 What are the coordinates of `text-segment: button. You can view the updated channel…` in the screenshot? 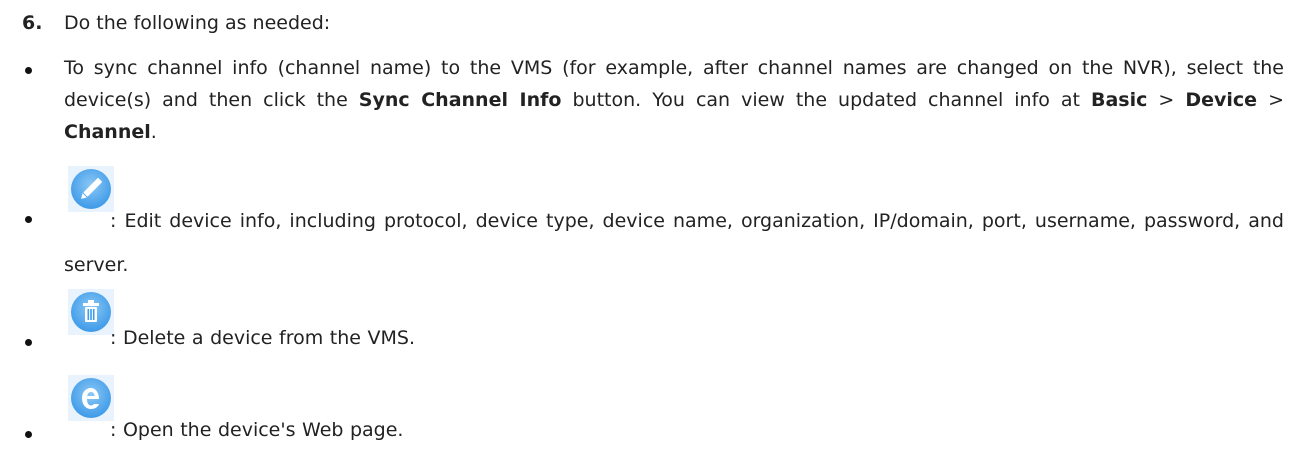 It's located at (826, 100).